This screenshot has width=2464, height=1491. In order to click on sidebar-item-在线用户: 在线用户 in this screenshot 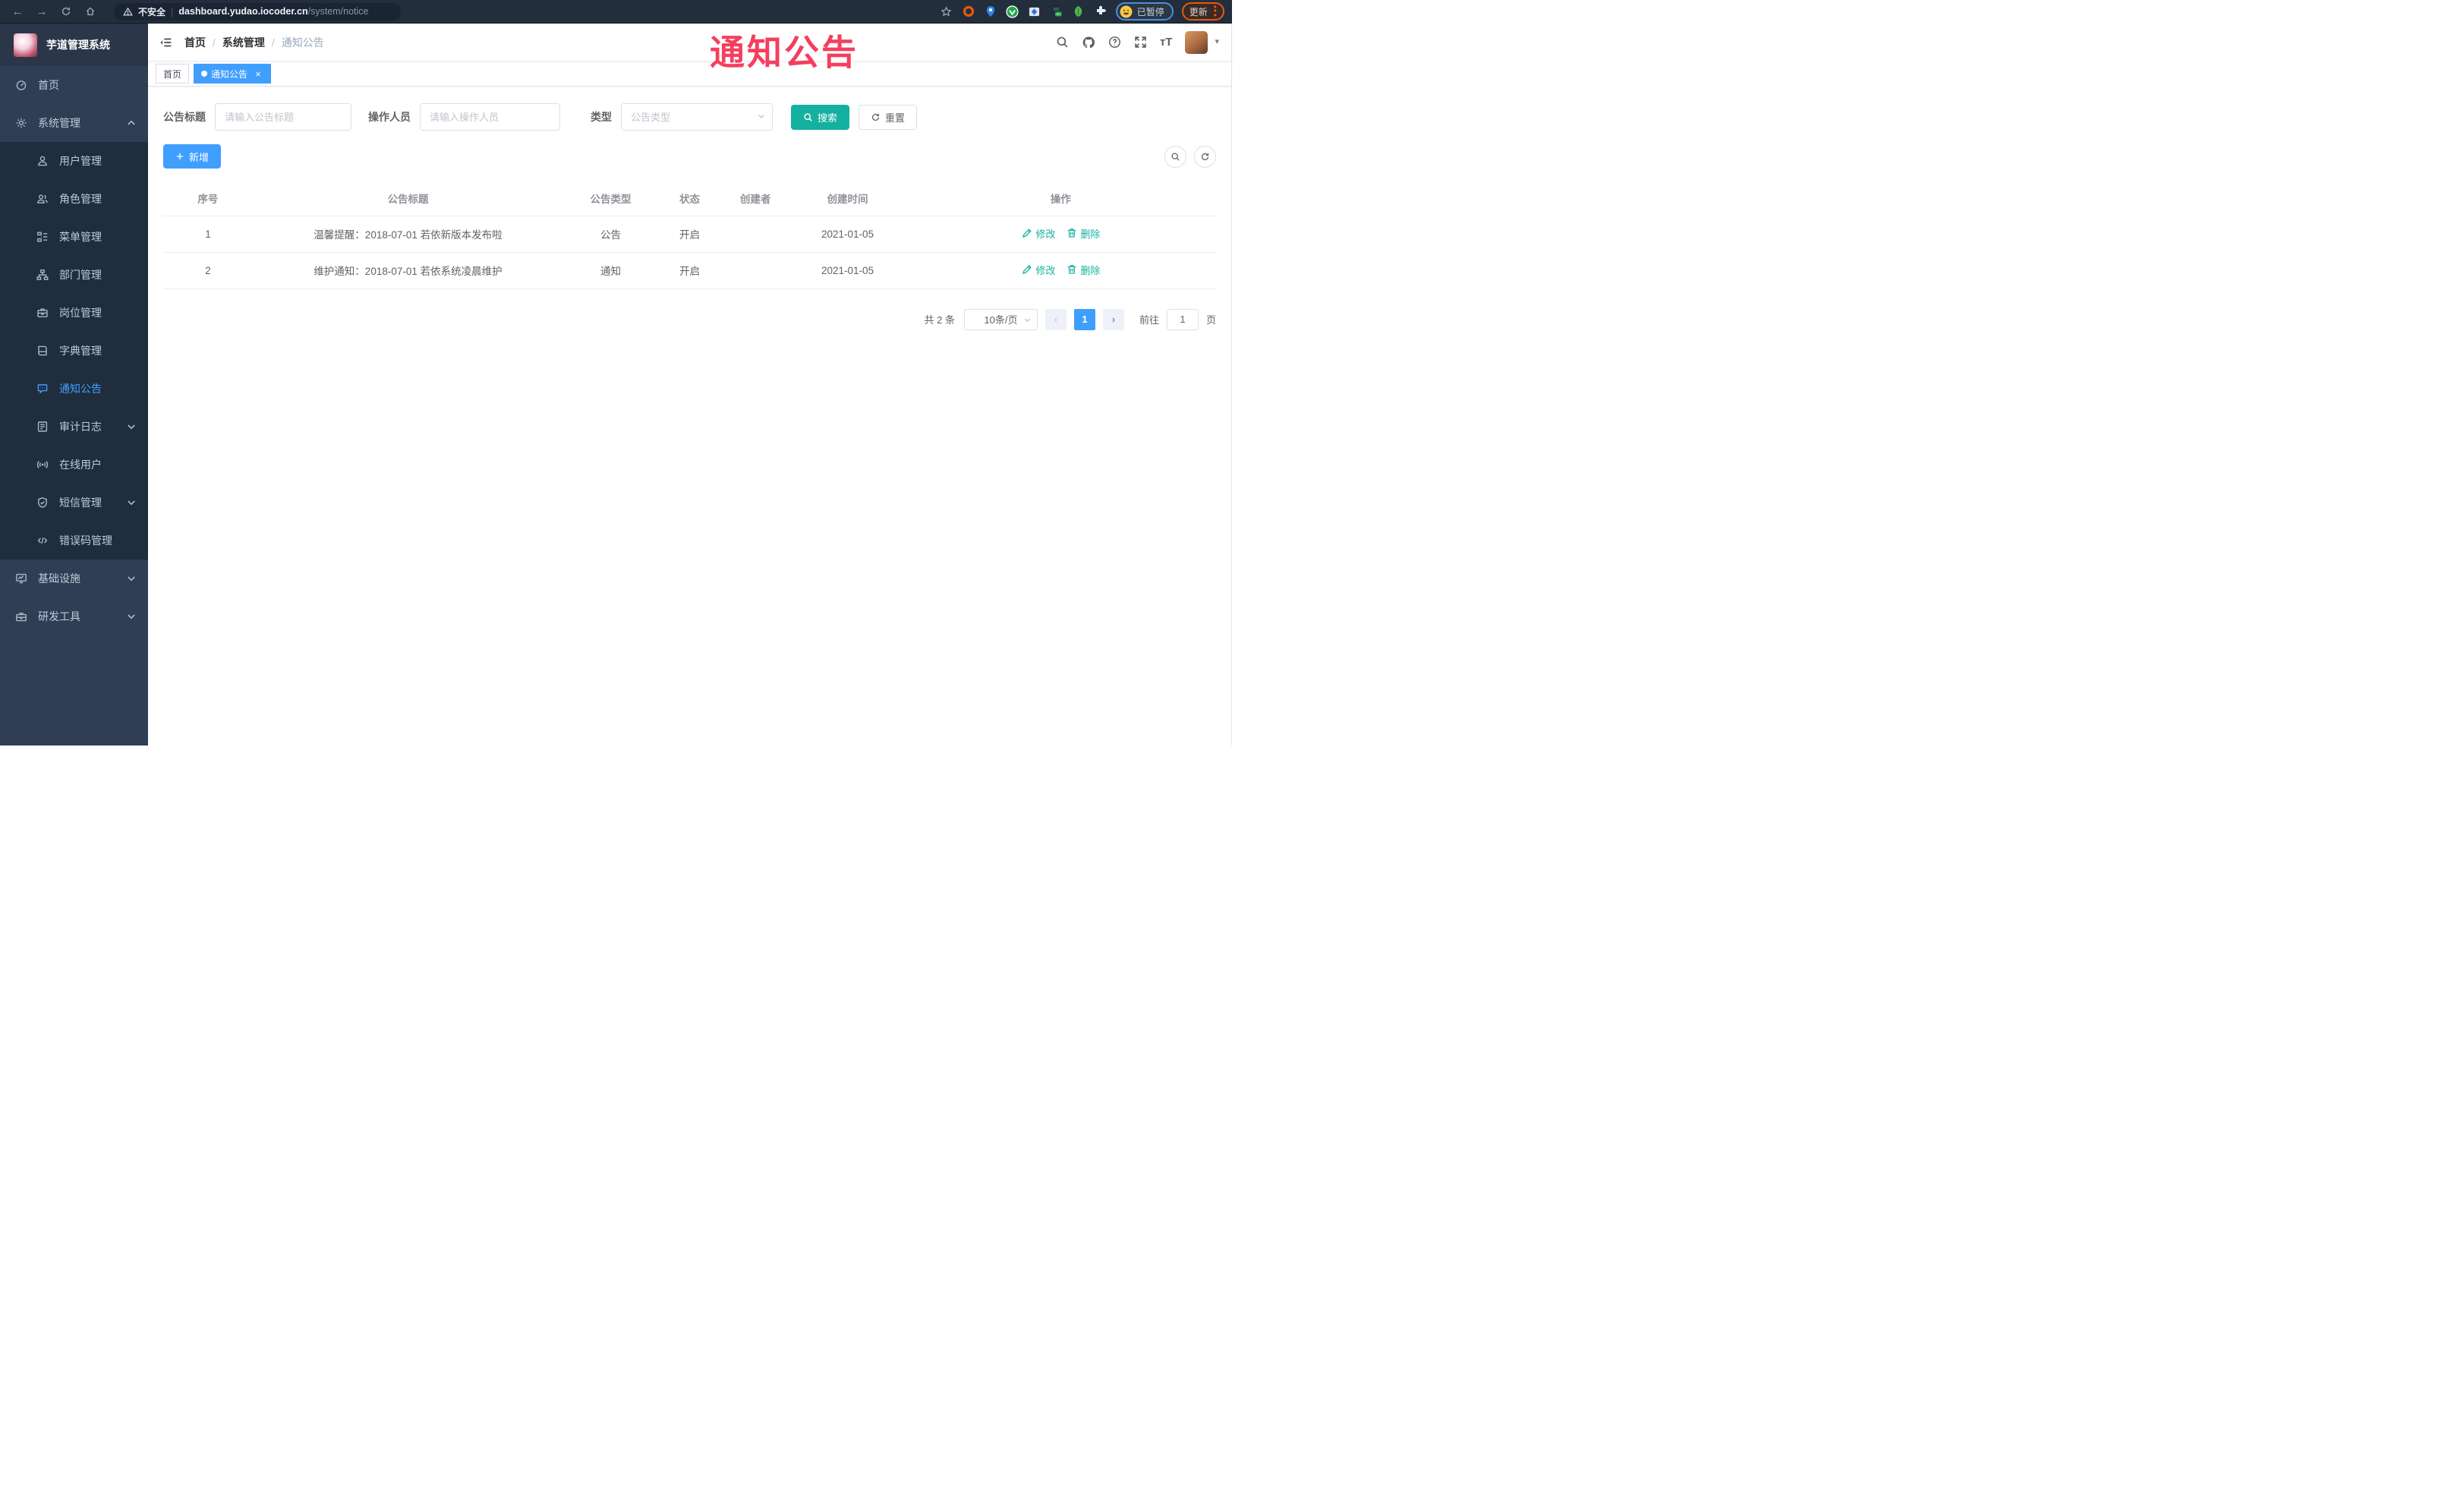, I will do `click(74, 465)`.